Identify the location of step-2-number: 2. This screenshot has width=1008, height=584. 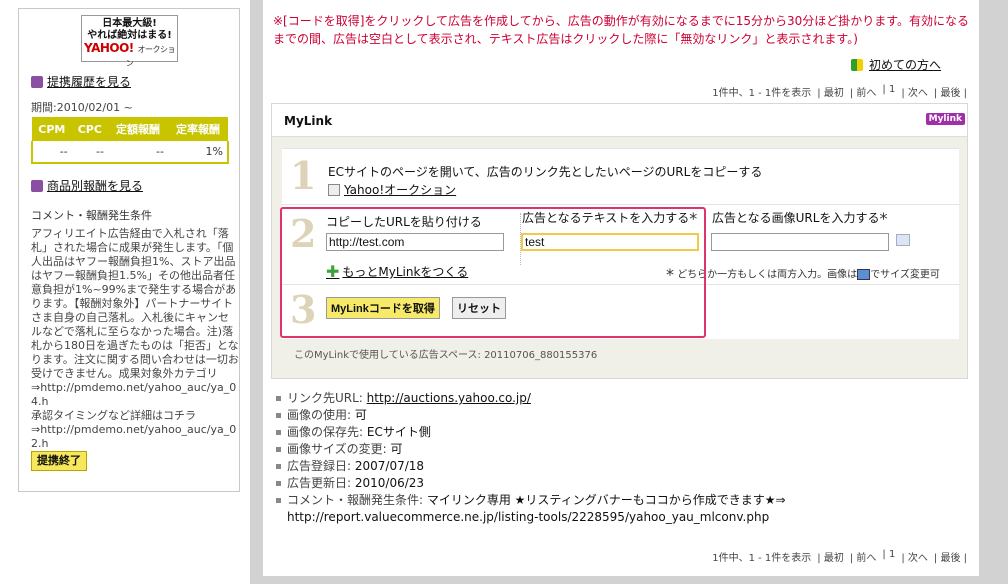
(303, 233).